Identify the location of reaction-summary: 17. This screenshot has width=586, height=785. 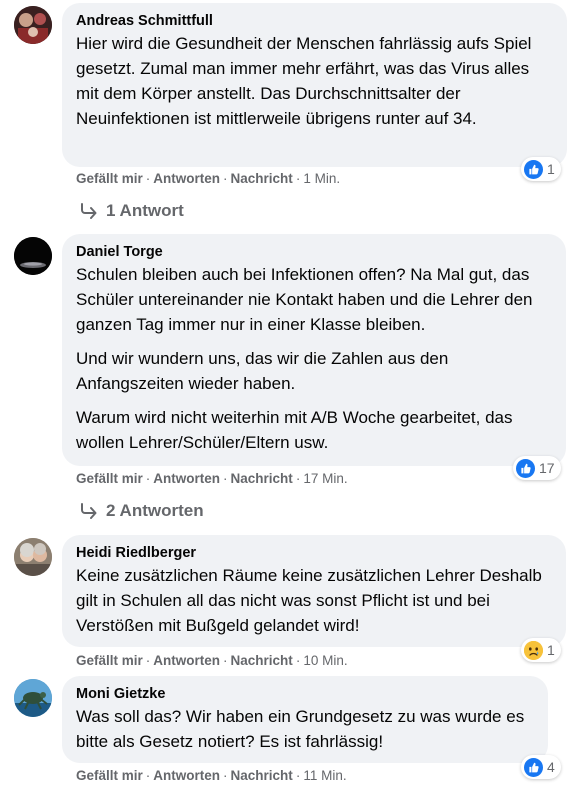
(537, 468).